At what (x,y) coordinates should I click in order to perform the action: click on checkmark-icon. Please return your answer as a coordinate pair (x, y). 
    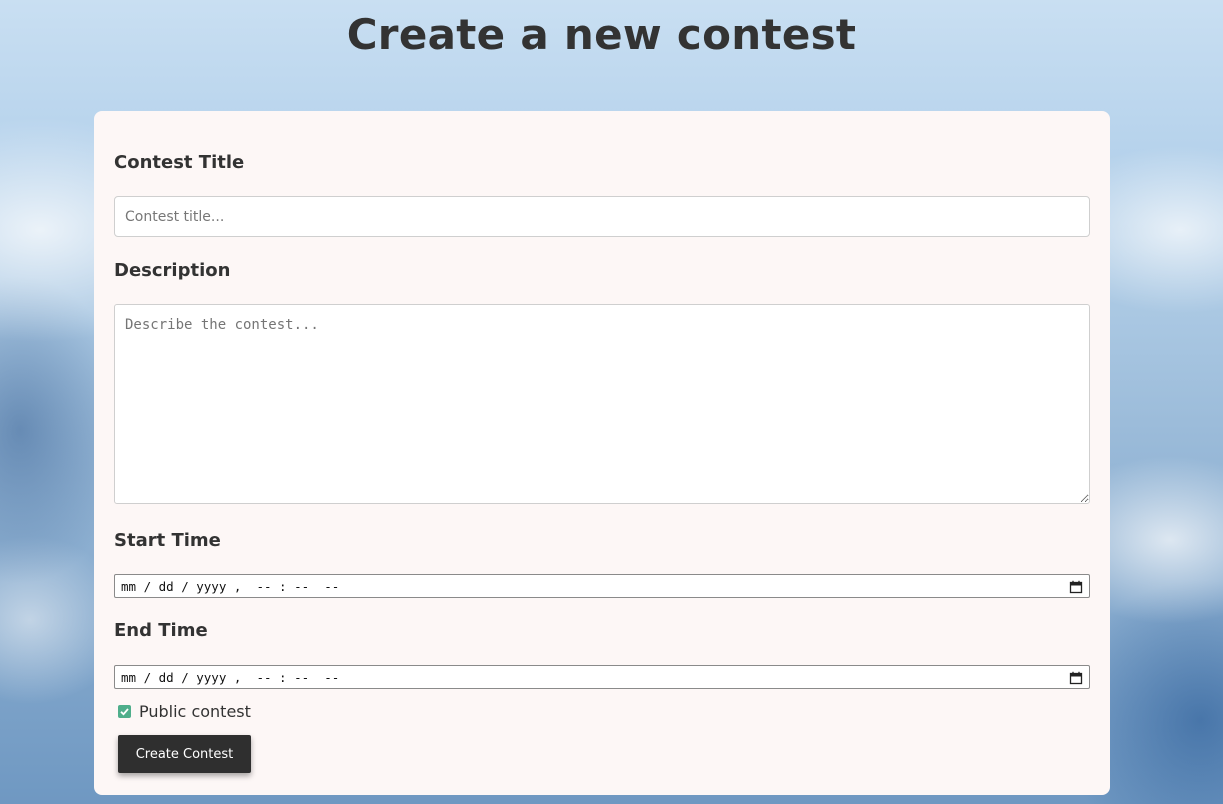
    Looking at the image, I should click on (124, 712).